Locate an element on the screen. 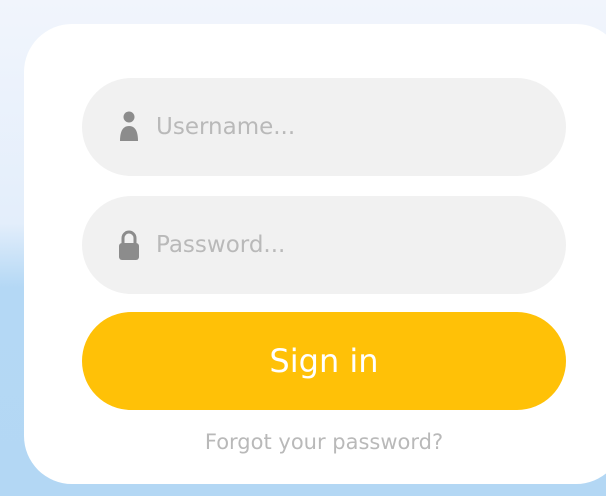  username-input is located at coordinates (346, 127).